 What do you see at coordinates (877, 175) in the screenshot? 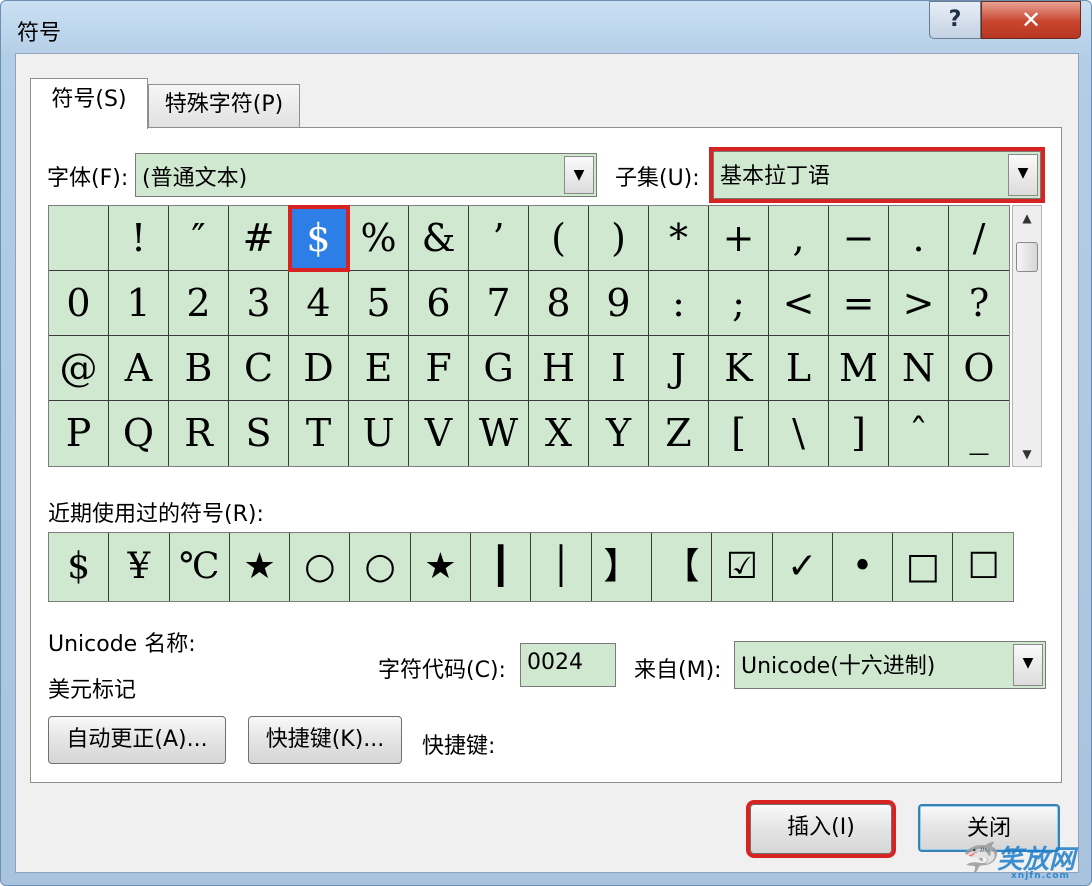
I see `subset-dropdown: 基本拉丁语 ▼` at bounding box center [877, 175].